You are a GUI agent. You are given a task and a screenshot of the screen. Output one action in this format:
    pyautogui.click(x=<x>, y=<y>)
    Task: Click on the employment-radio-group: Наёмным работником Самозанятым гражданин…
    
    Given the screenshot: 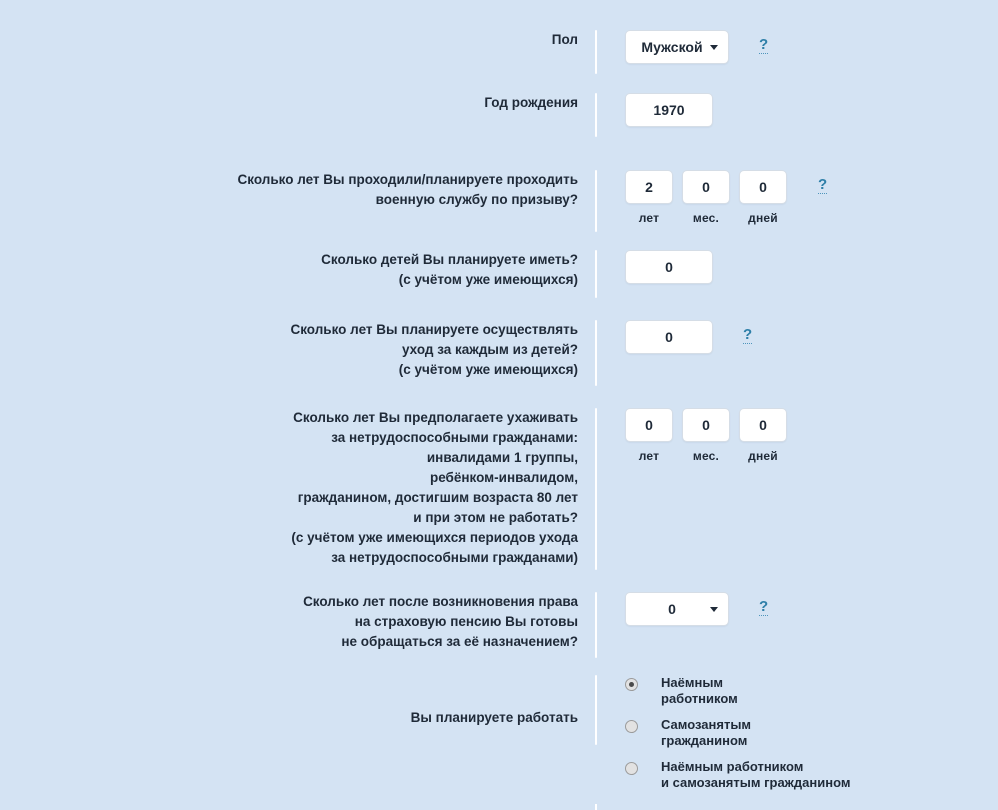 What is the action you would take?
    pyautogui.click(x=737, y=733)
    